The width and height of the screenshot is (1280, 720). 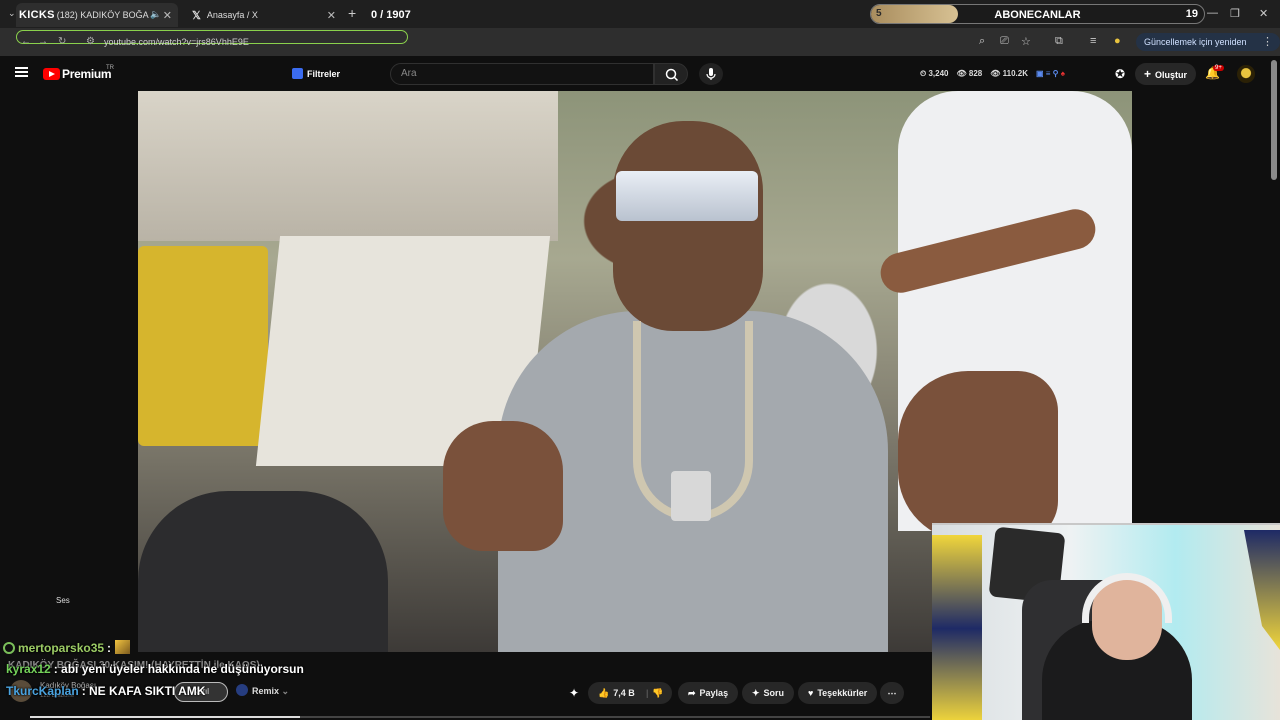 What do you see at coordinates (37, 15) in the screenshot?
I see `tab-prefix: KICKS` at bounding box center [37, 15].